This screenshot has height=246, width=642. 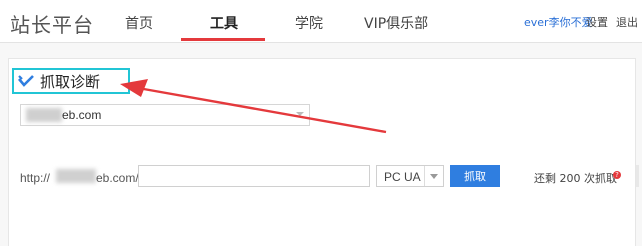 What do you see at coordinates (44, 115) in the screenshot?
I see `redacted-domain-part` at bounding box center [44, 115].